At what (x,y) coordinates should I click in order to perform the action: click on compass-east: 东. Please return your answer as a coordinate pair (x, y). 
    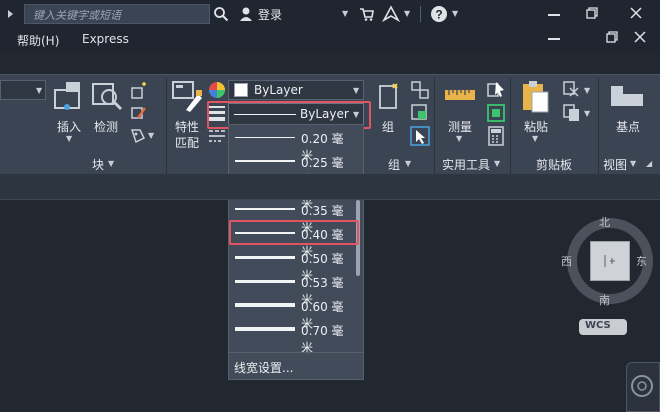
    Looking at the image, I should click on (641, 261).